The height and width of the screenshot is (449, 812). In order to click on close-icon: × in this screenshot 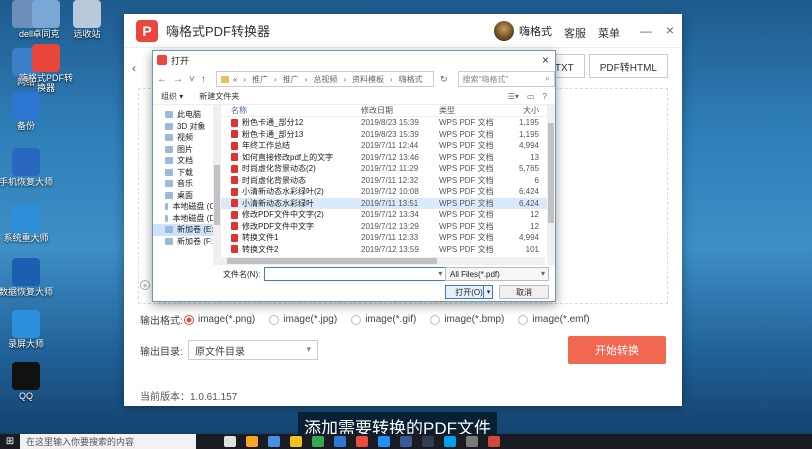, I will do `click(670, 30)`.